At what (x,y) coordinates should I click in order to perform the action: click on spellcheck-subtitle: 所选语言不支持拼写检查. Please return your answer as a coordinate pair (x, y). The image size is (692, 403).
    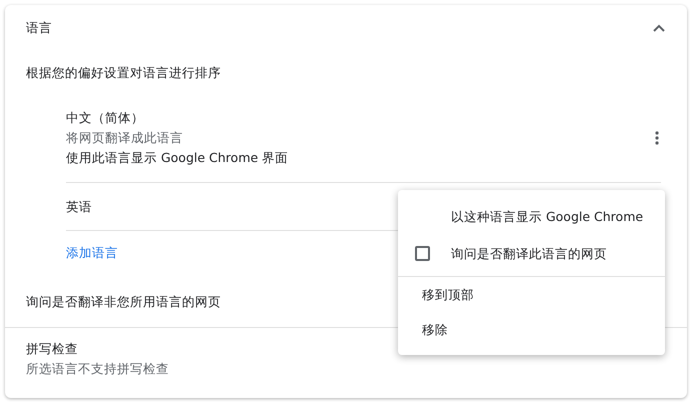
    Looking at the image, I should click on (97, 369).